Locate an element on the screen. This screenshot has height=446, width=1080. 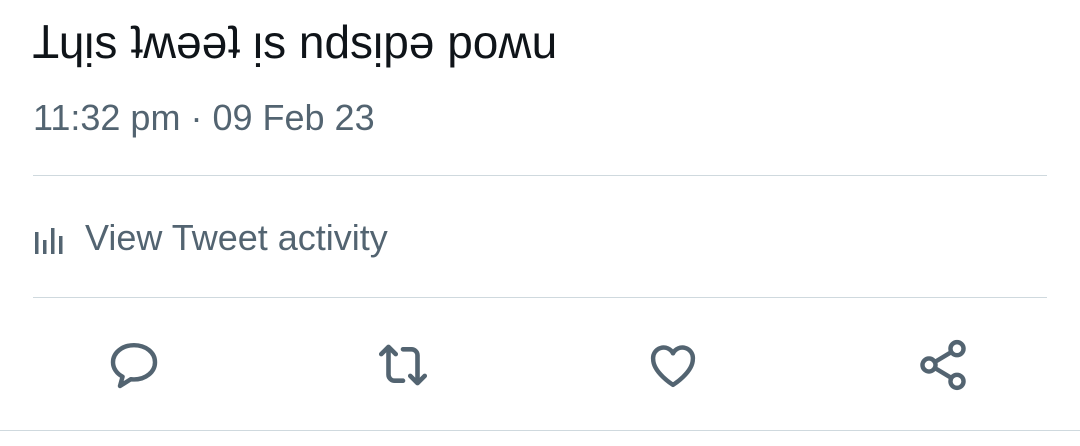
share-icon is located at coordinates (943, 365).